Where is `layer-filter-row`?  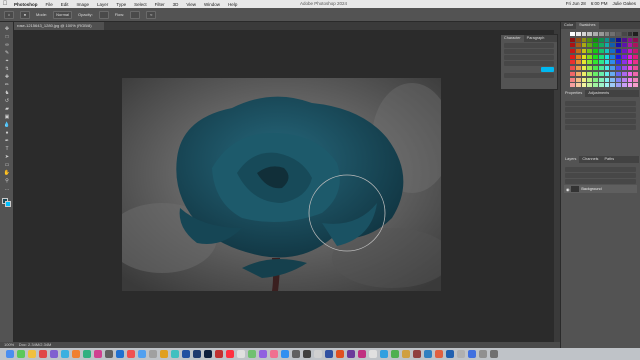 layer-filter-row is located at coordinates (600, 169).